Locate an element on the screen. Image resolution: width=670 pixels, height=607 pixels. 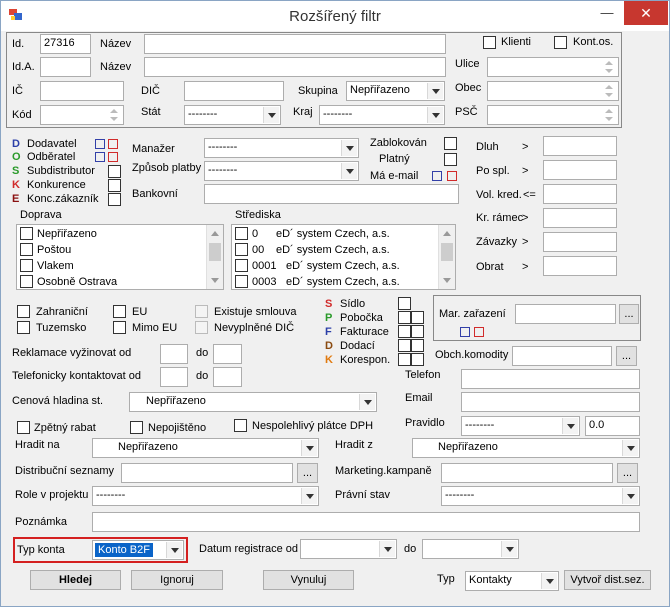
list-item: 0003 eD´ system Czech, a.s. is located at coordinates (343, 281).